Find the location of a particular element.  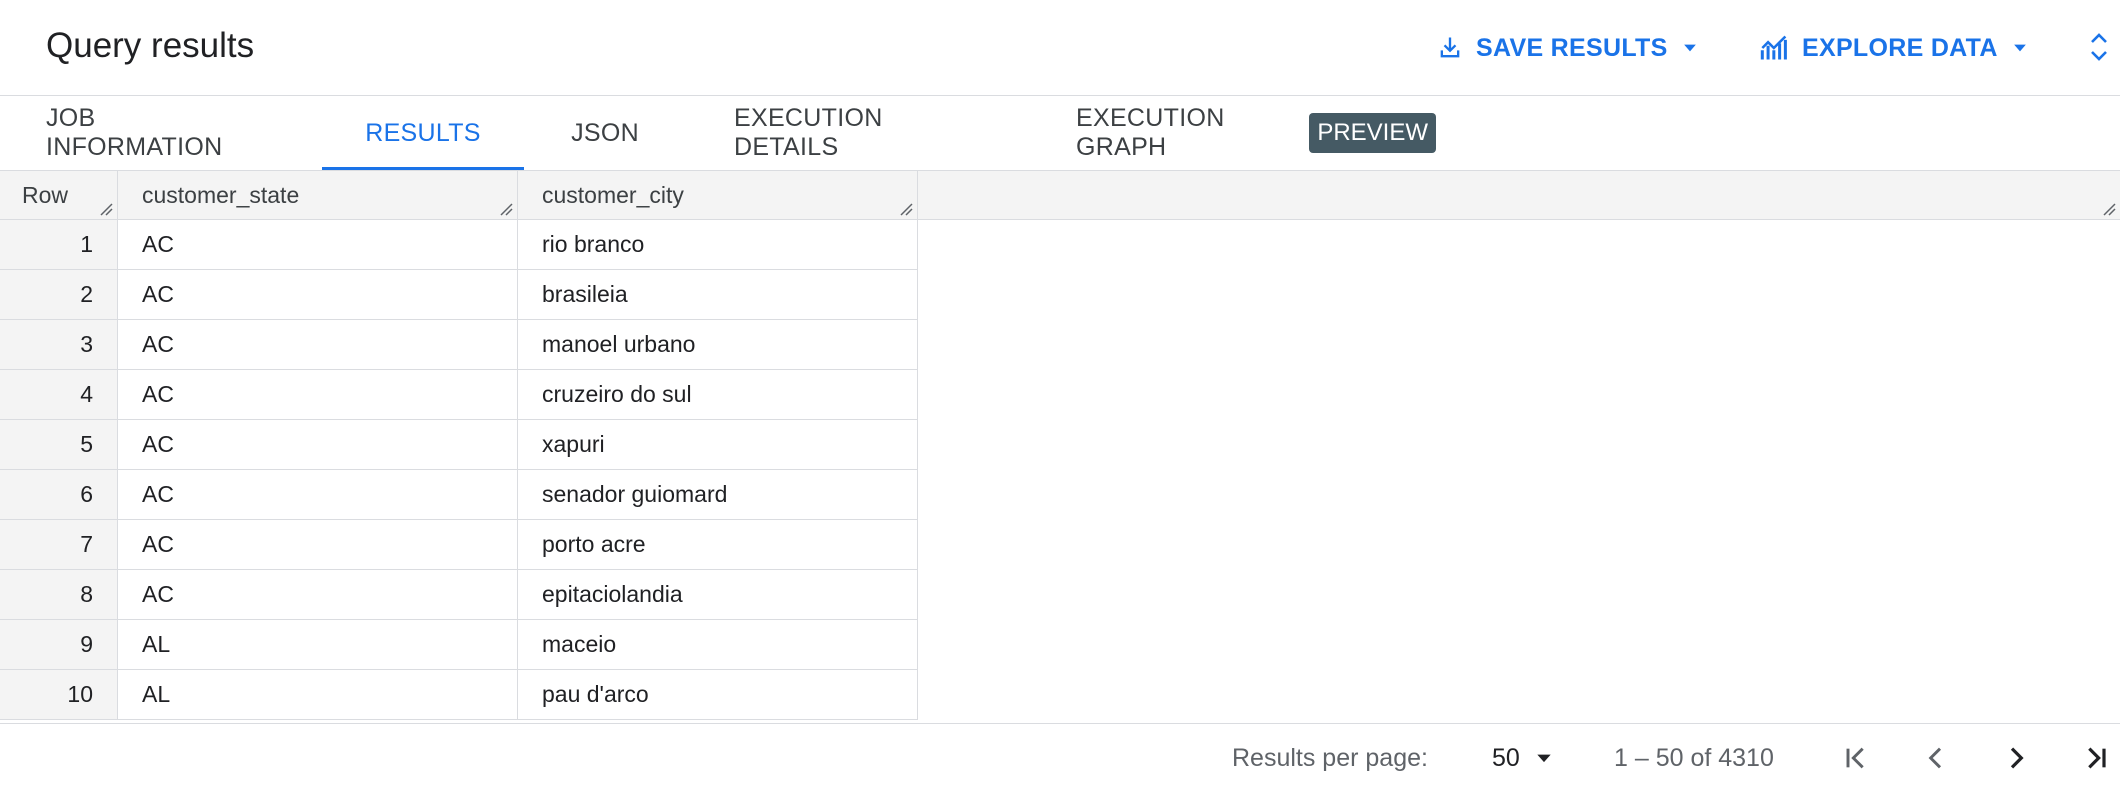

table-row: 8 AC epitaciolandia is located at coordinates (459, 595).